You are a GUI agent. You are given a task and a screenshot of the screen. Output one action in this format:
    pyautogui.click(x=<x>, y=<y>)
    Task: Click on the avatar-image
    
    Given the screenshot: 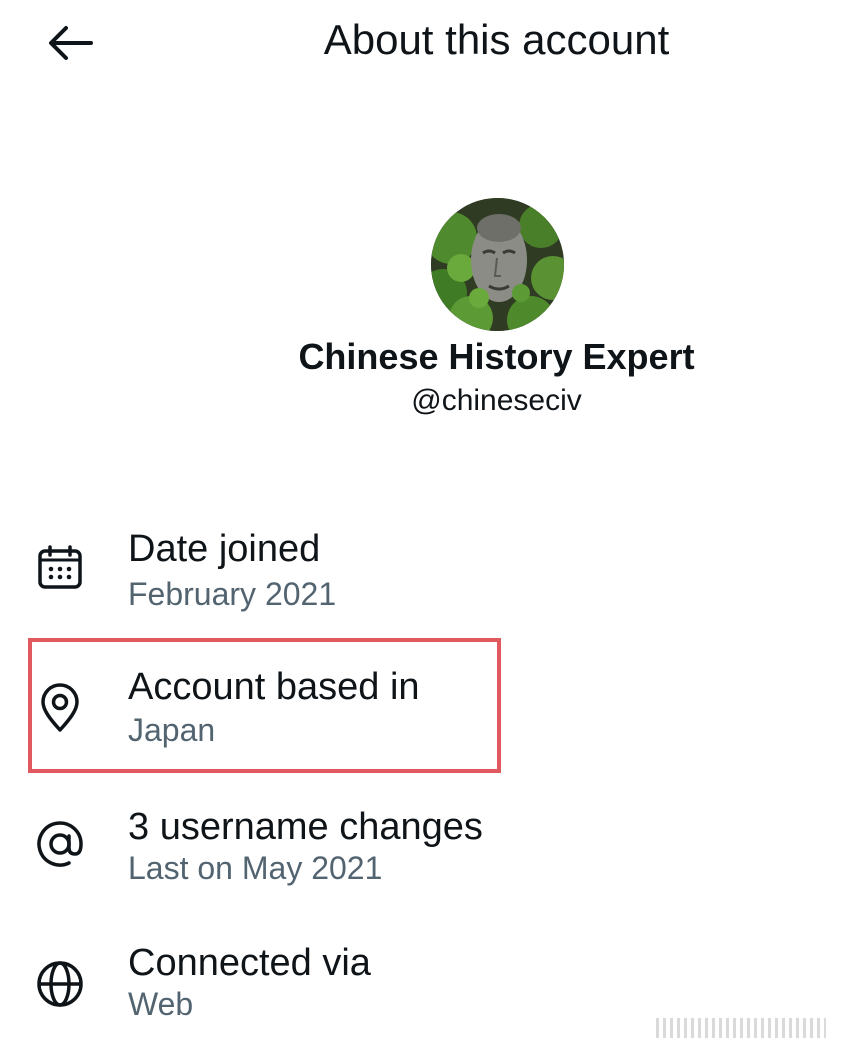 What is the action you would take?
    pyautogui.click(x=497, y=264)
    